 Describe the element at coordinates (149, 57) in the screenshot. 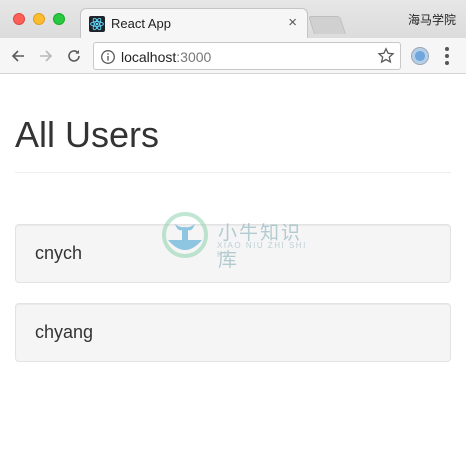

I see `url-host: localhost` at that location.